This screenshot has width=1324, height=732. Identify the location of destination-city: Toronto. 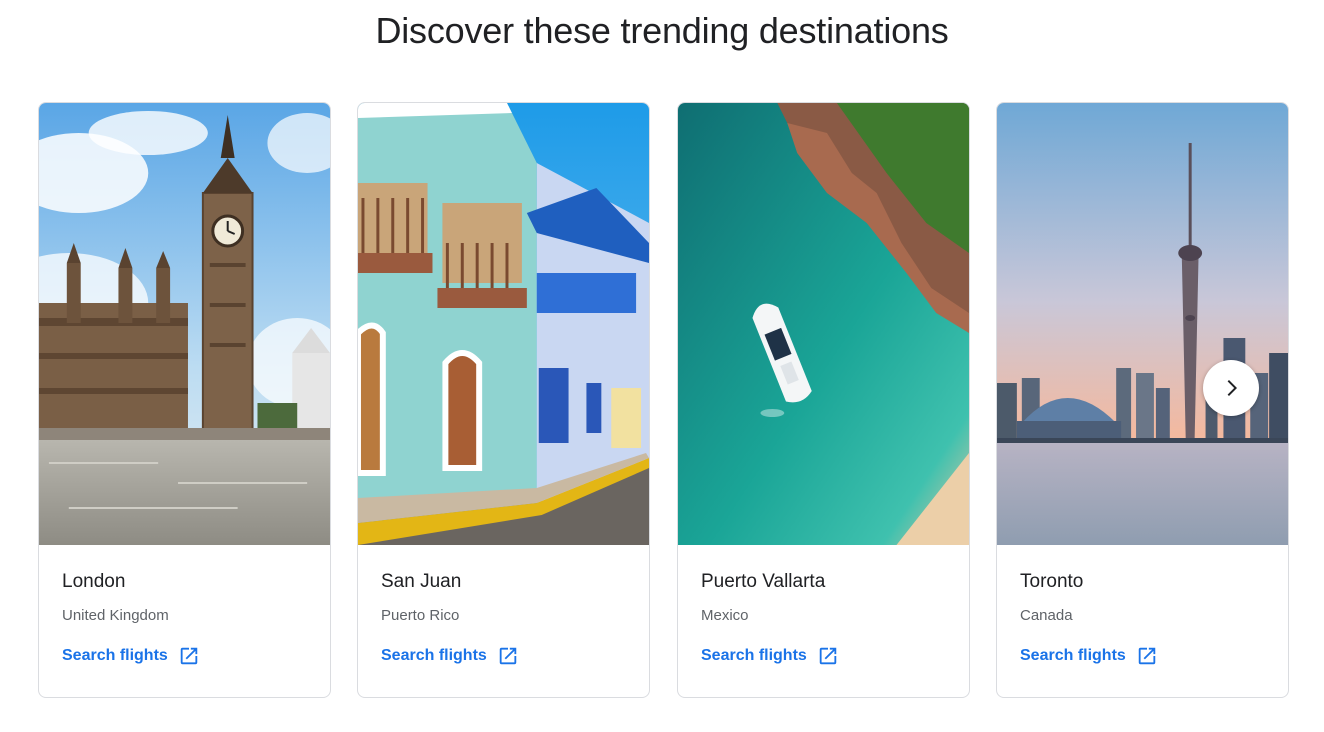
(1052, 581).